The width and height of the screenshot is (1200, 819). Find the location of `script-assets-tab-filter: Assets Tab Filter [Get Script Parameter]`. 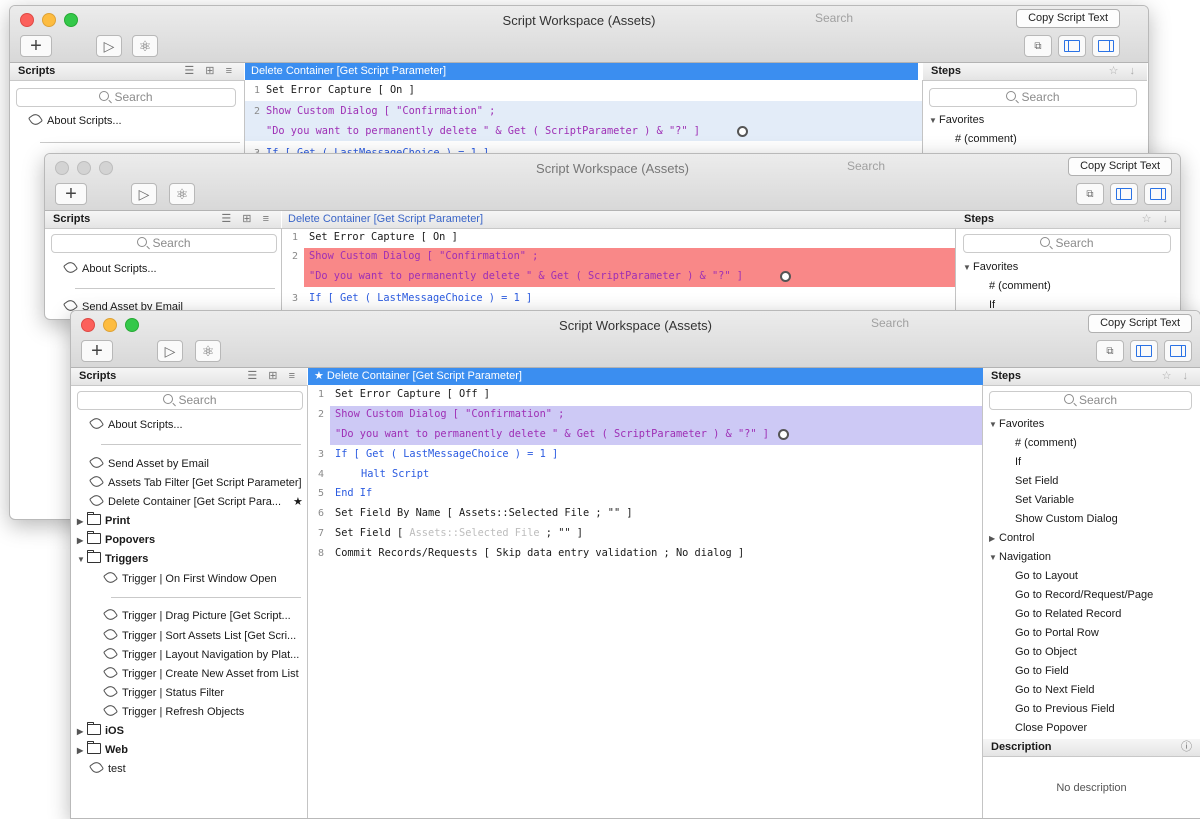

script-assets-tab-filter: Assets Tab Filter [Get Script Parameter] is located at coordinates (195, 481).